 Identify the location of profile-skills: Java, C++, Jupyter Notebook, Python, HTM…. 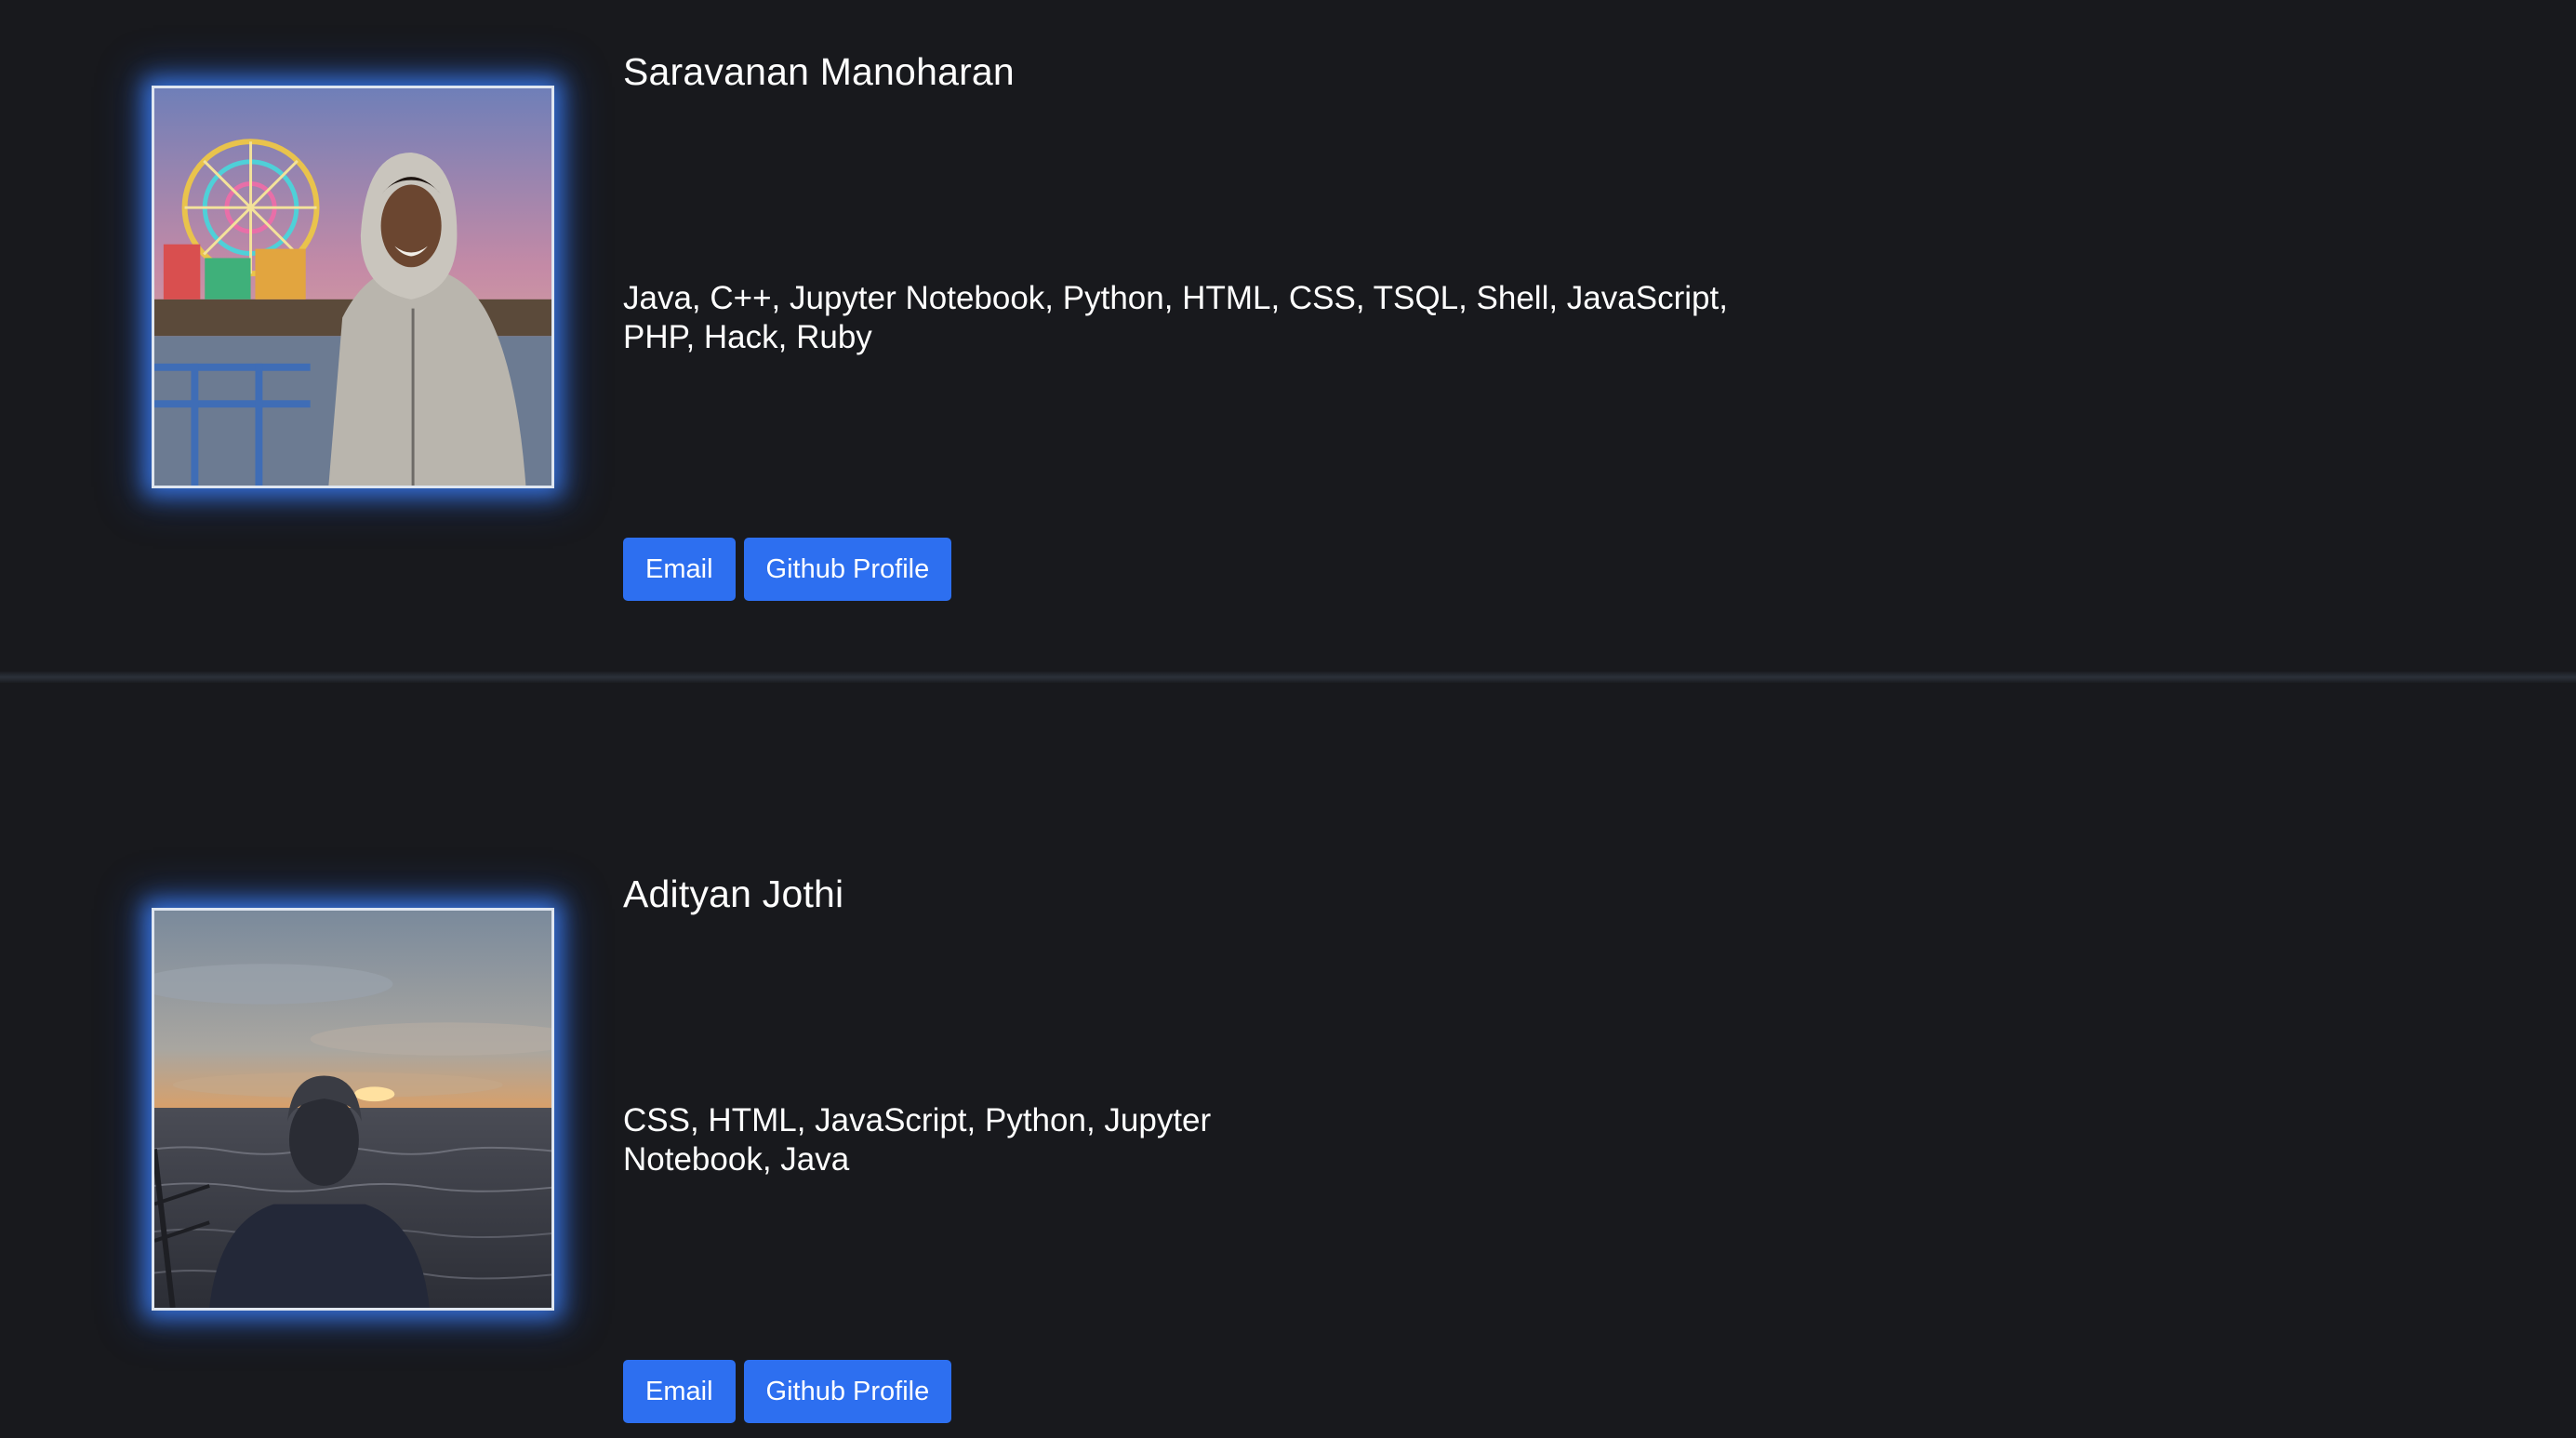
(1175, 317).